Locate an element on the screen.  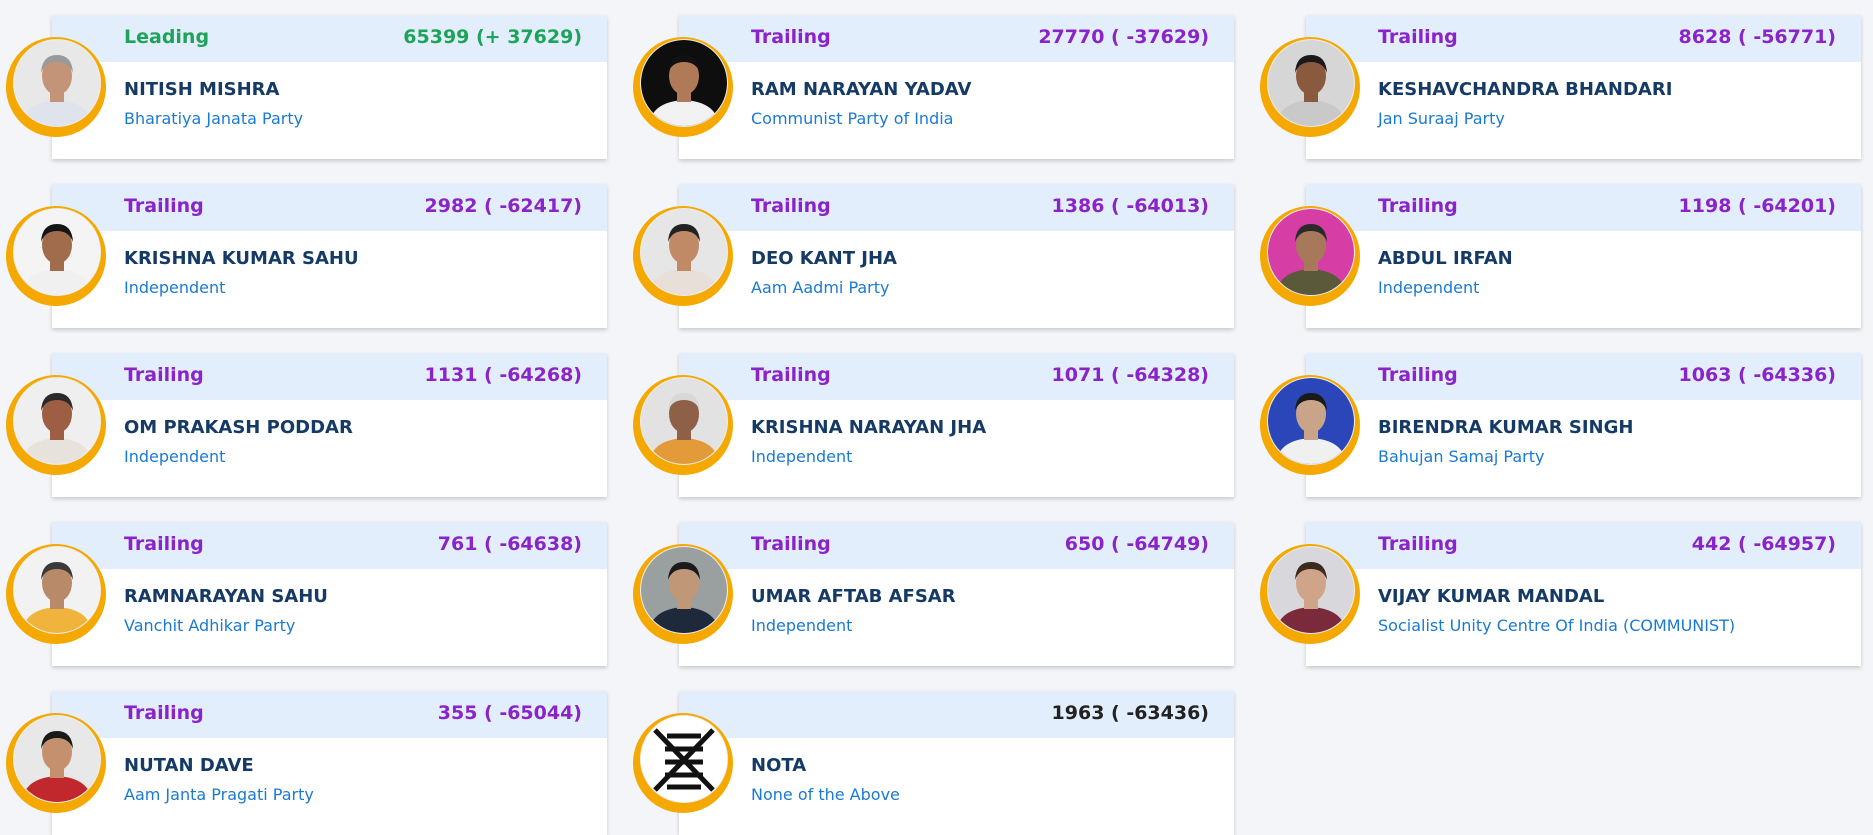
candidate-name: KESHAVCHANDRA BHANDARI is located at coordinates (1525, 89).